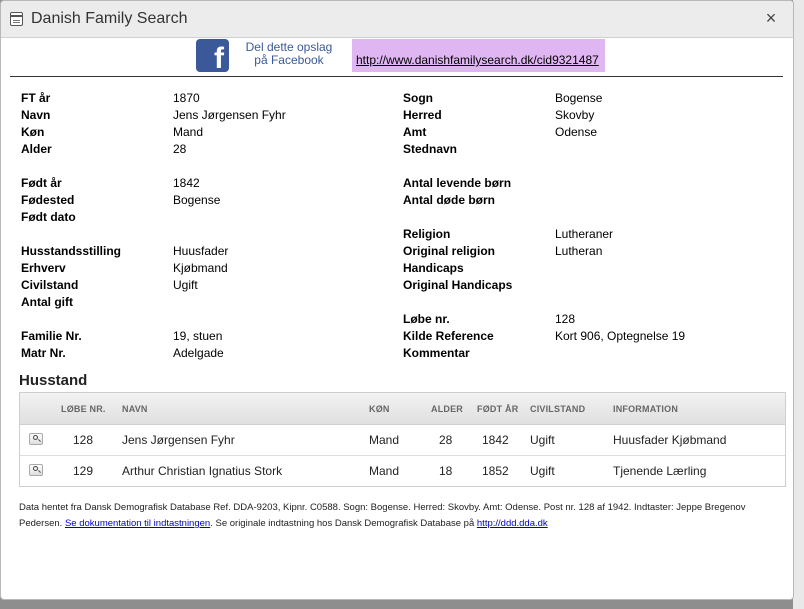  I want to click on fact-value: Kjøbmand, so click(200, 268).